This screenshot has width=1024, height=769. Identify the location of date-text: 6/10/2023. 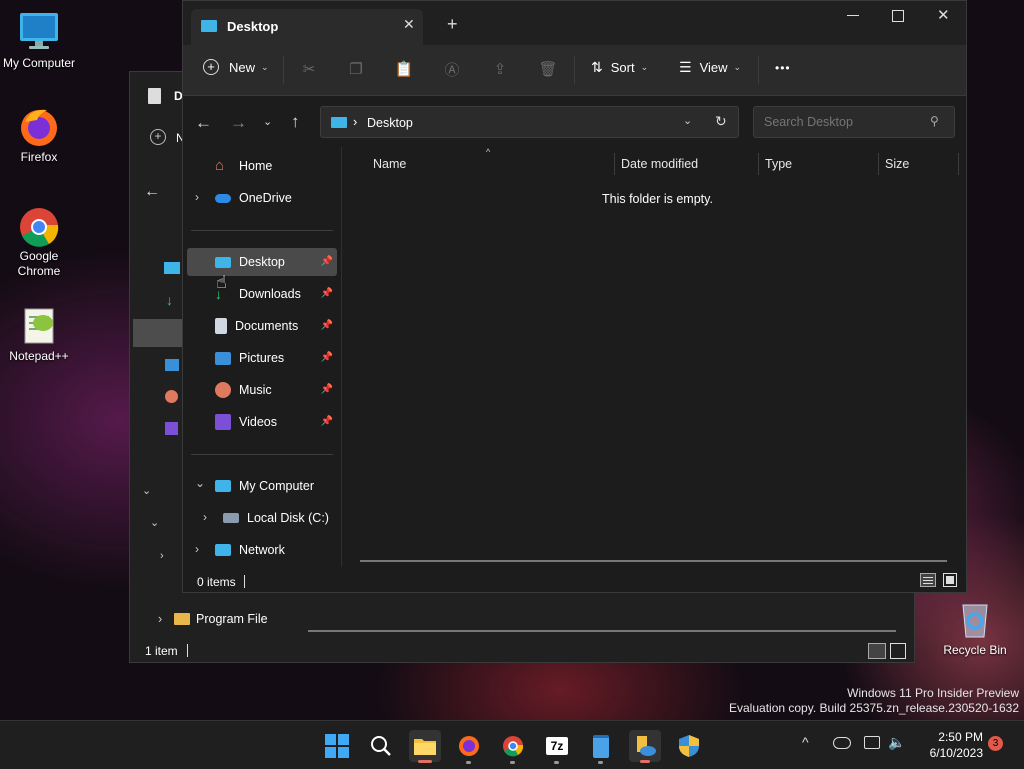
(956, 753).